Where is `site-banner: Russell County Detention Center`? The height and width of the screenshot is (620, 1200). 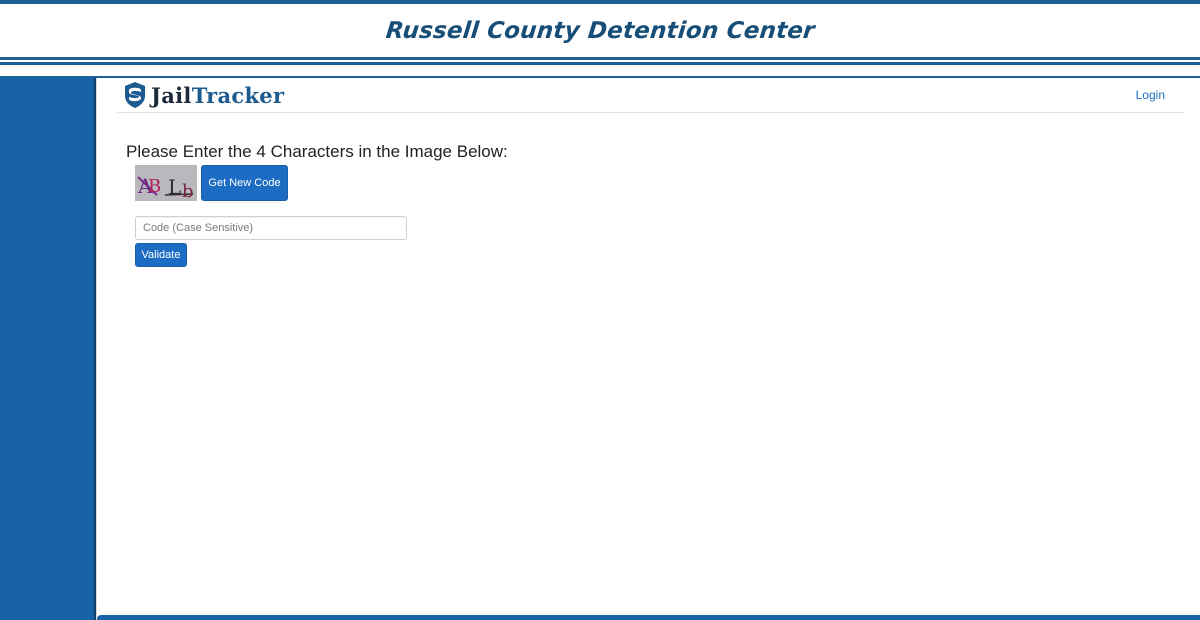 site-banner: Russell County Detention Center is located at coordinates (600, 30).